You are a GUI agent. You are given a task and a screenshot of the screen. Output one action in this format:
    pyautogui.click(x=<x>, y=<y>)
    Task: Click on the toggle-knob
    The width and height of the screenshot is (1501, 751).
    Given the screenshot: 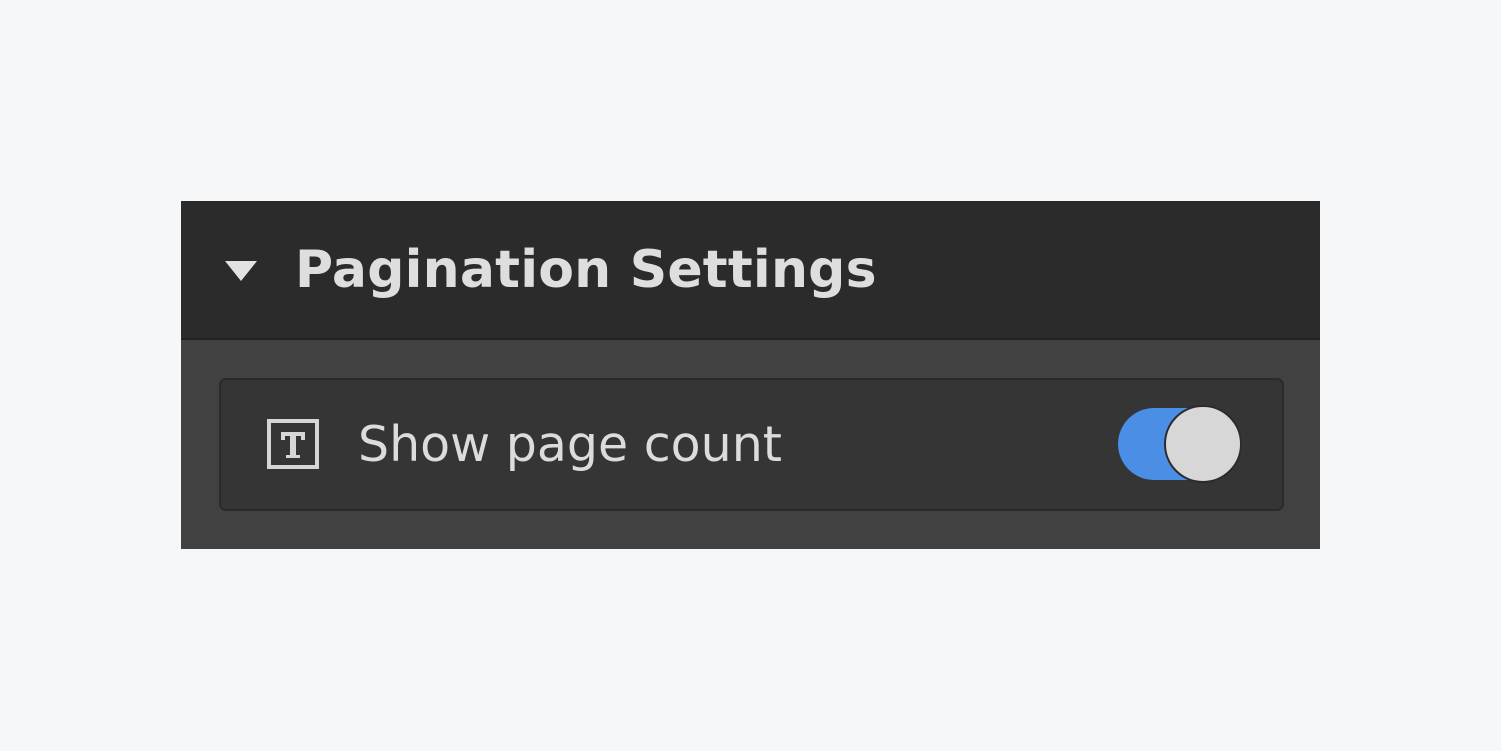 What is the action you would take?
    pyautogui.click(x=1203, y=444)
    